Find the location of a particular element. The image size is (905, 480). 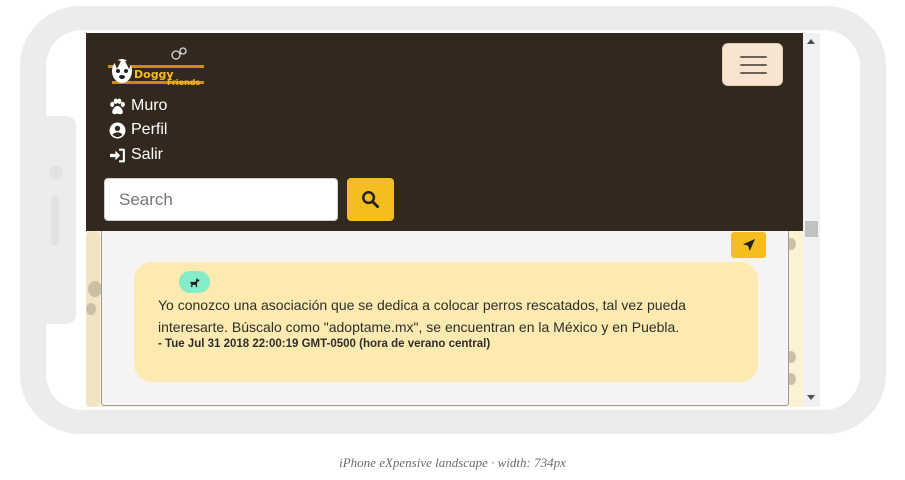

nav-item-label: Perfil is located at coordinates (149, 129).